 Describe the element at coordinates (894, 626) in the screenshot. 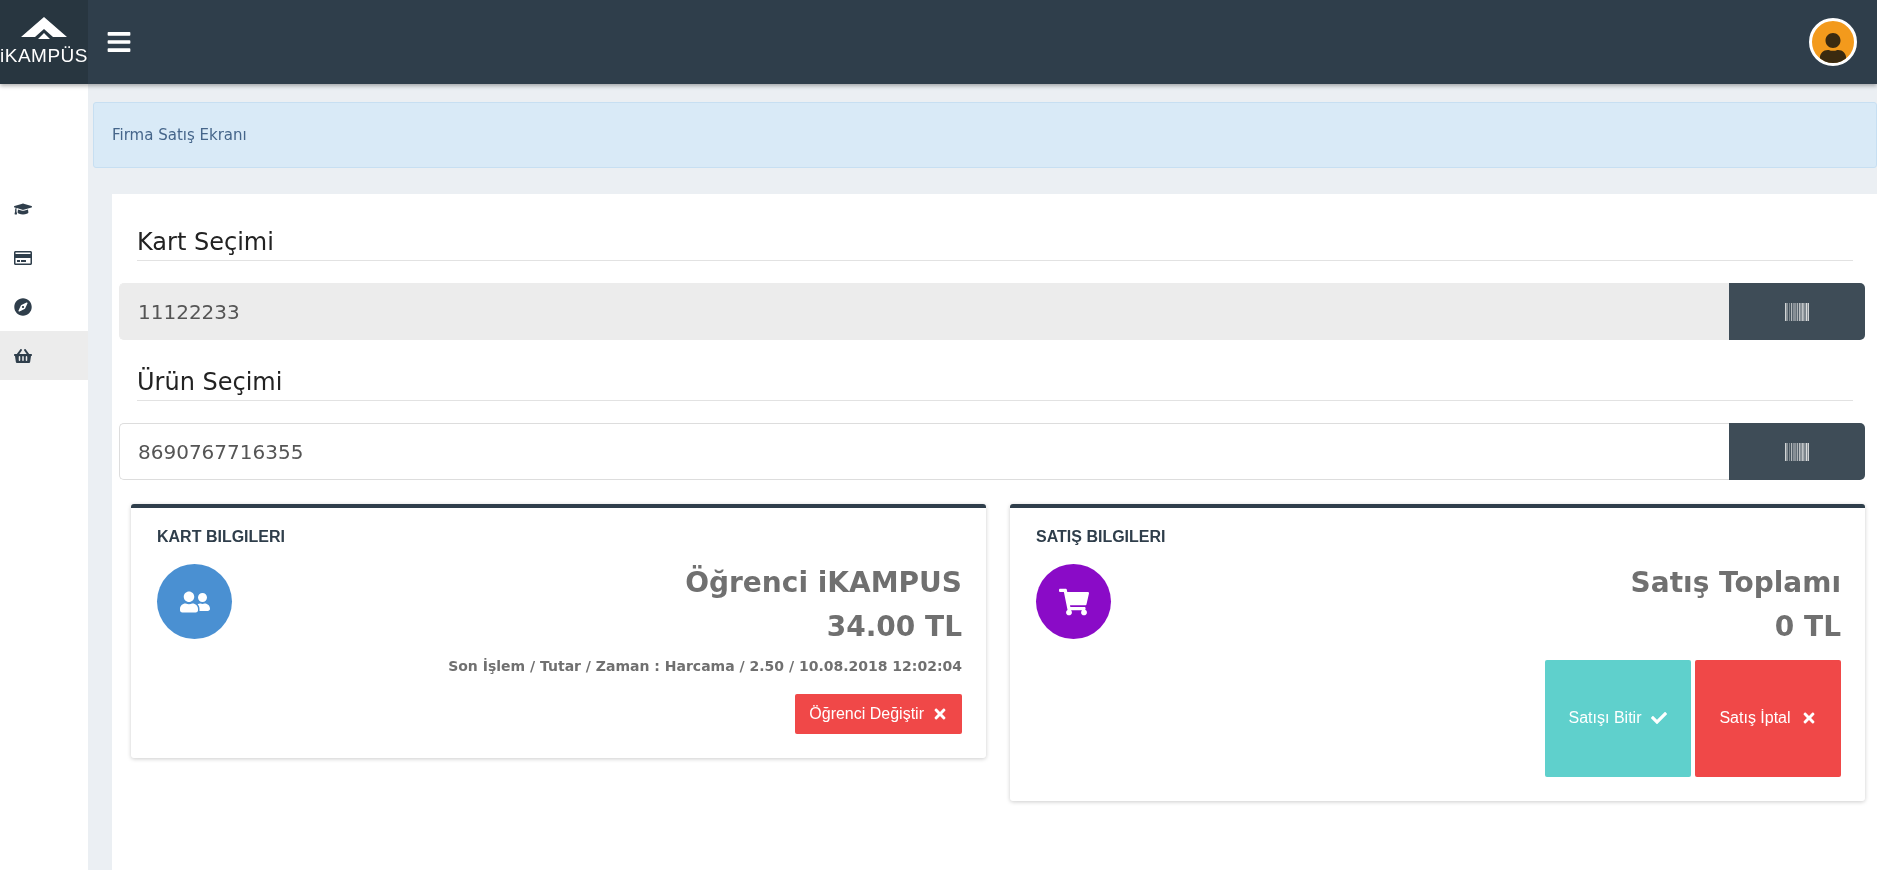

I see `balance: 34.00 TL` at that location.